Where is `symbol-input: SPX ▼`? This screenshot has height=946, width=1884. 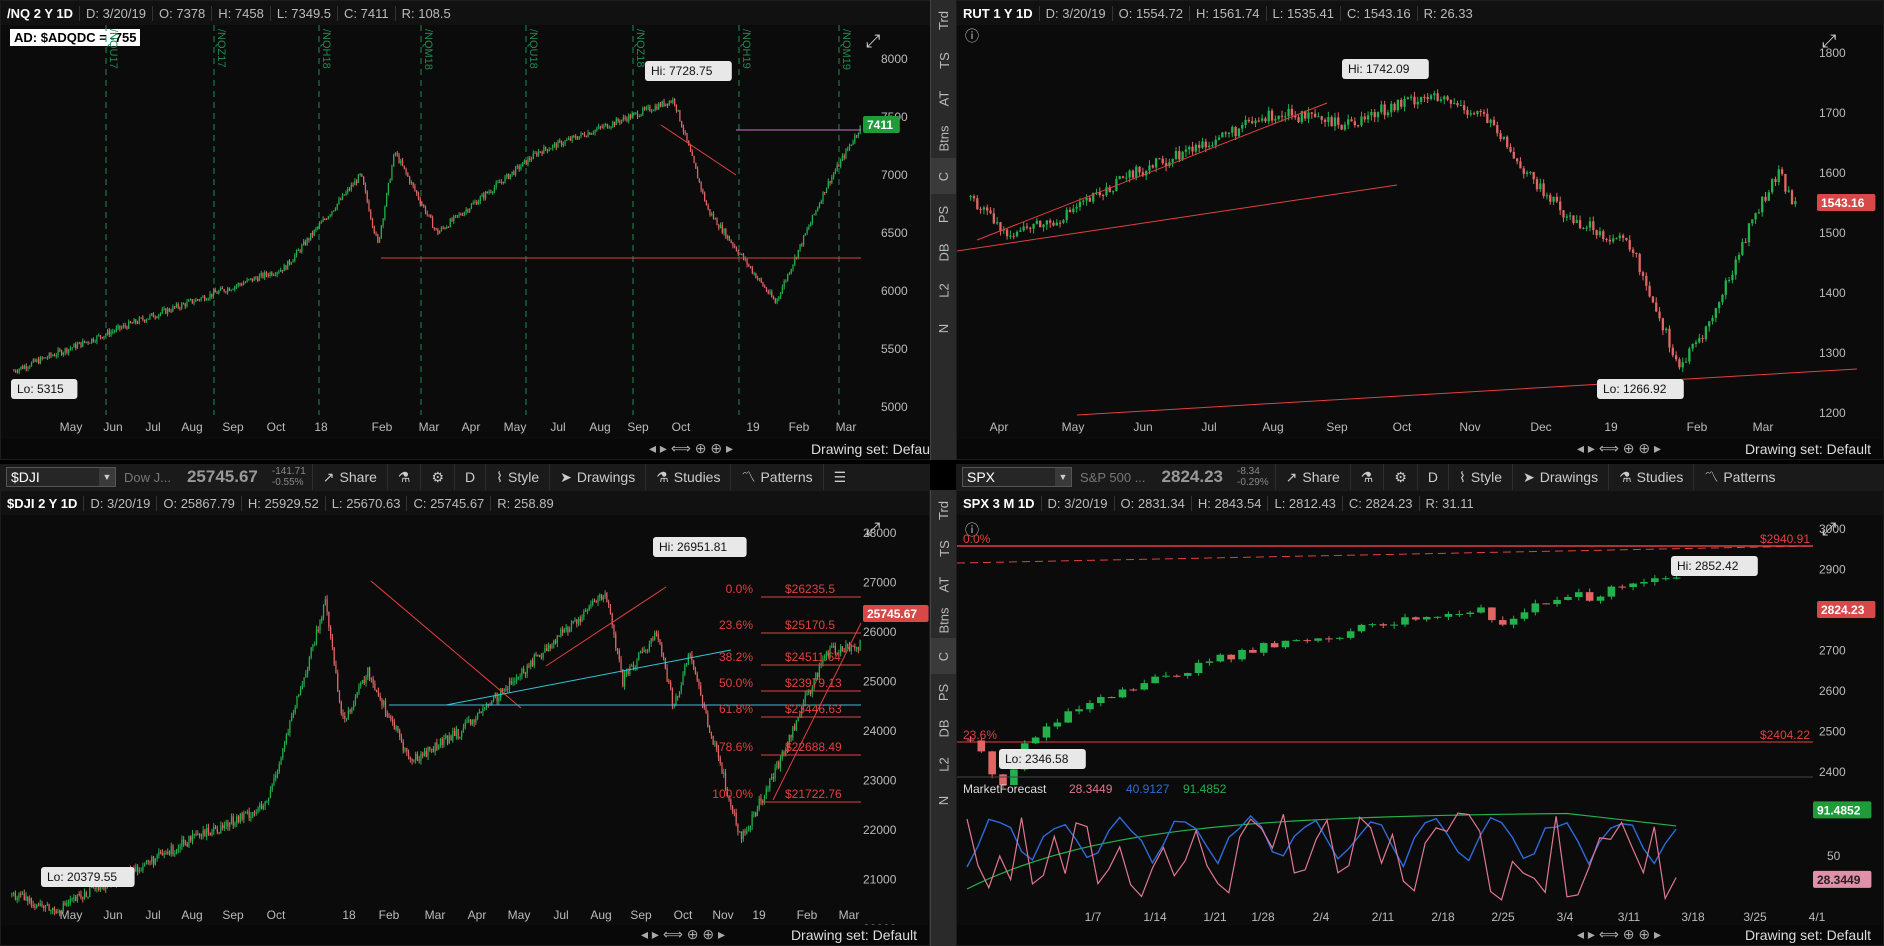
symbol-input: SPX ▼ is located at coordinates (1017, 477).